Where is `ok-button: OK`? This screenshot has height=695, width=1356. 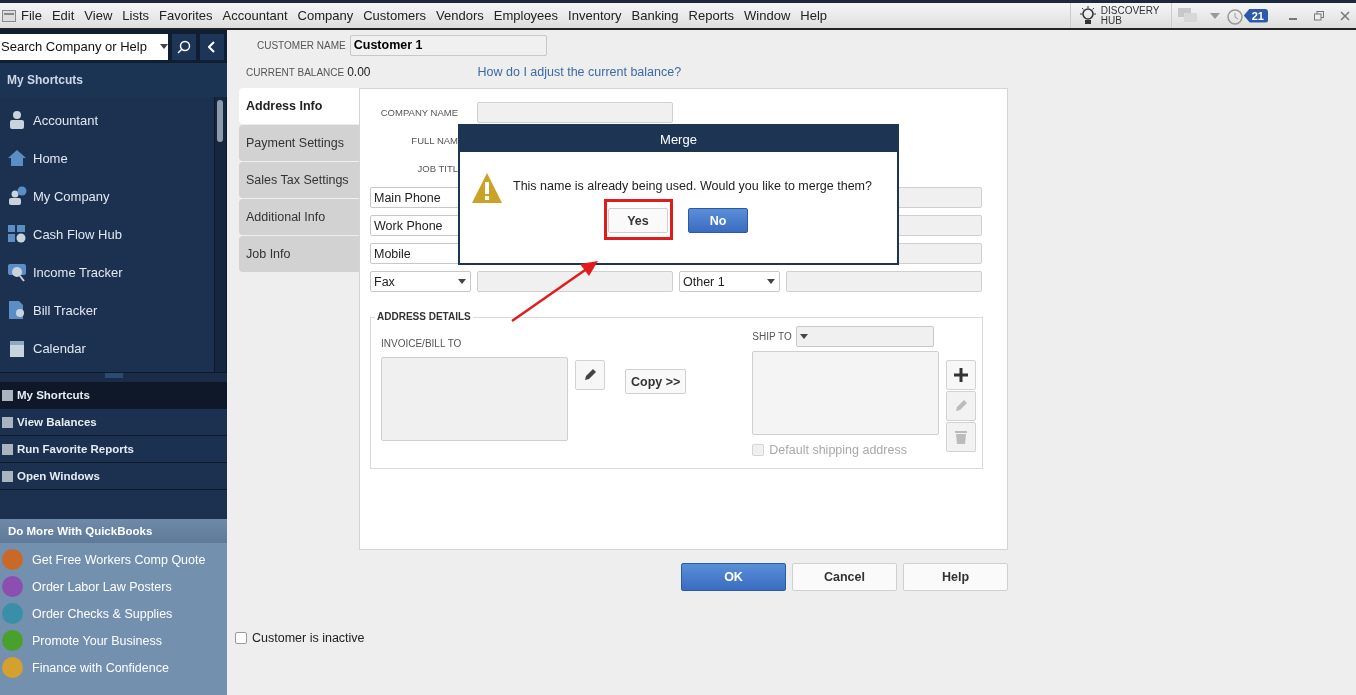 ok-button: OK is located at coordinates (733, 577).